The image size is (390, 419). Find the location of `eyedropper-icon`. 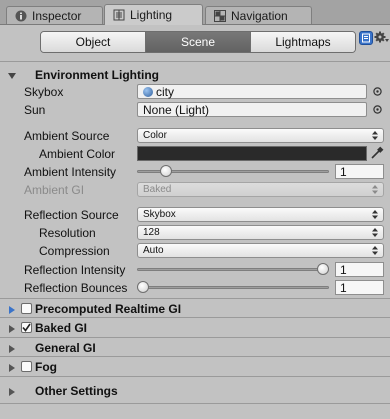

eyedropper-icon is located at coordinates (377, 153).